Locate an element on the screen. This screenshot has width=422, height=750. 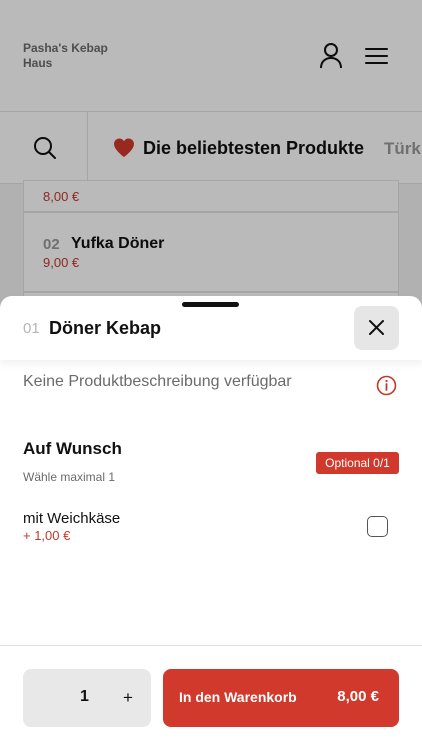
close-icon is located at coordinates (376, 327).